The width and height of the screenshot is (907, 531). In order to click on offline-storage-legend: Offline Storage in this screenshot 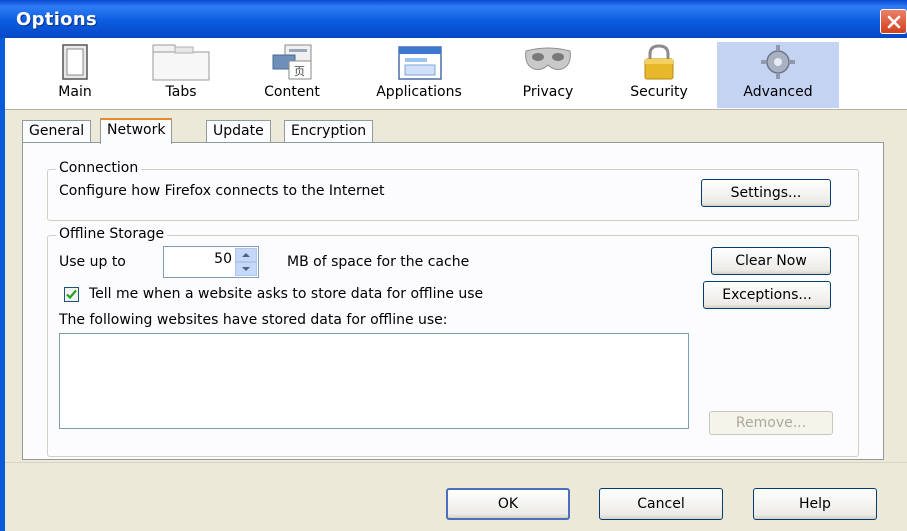, I will do `click(112, 234)`.